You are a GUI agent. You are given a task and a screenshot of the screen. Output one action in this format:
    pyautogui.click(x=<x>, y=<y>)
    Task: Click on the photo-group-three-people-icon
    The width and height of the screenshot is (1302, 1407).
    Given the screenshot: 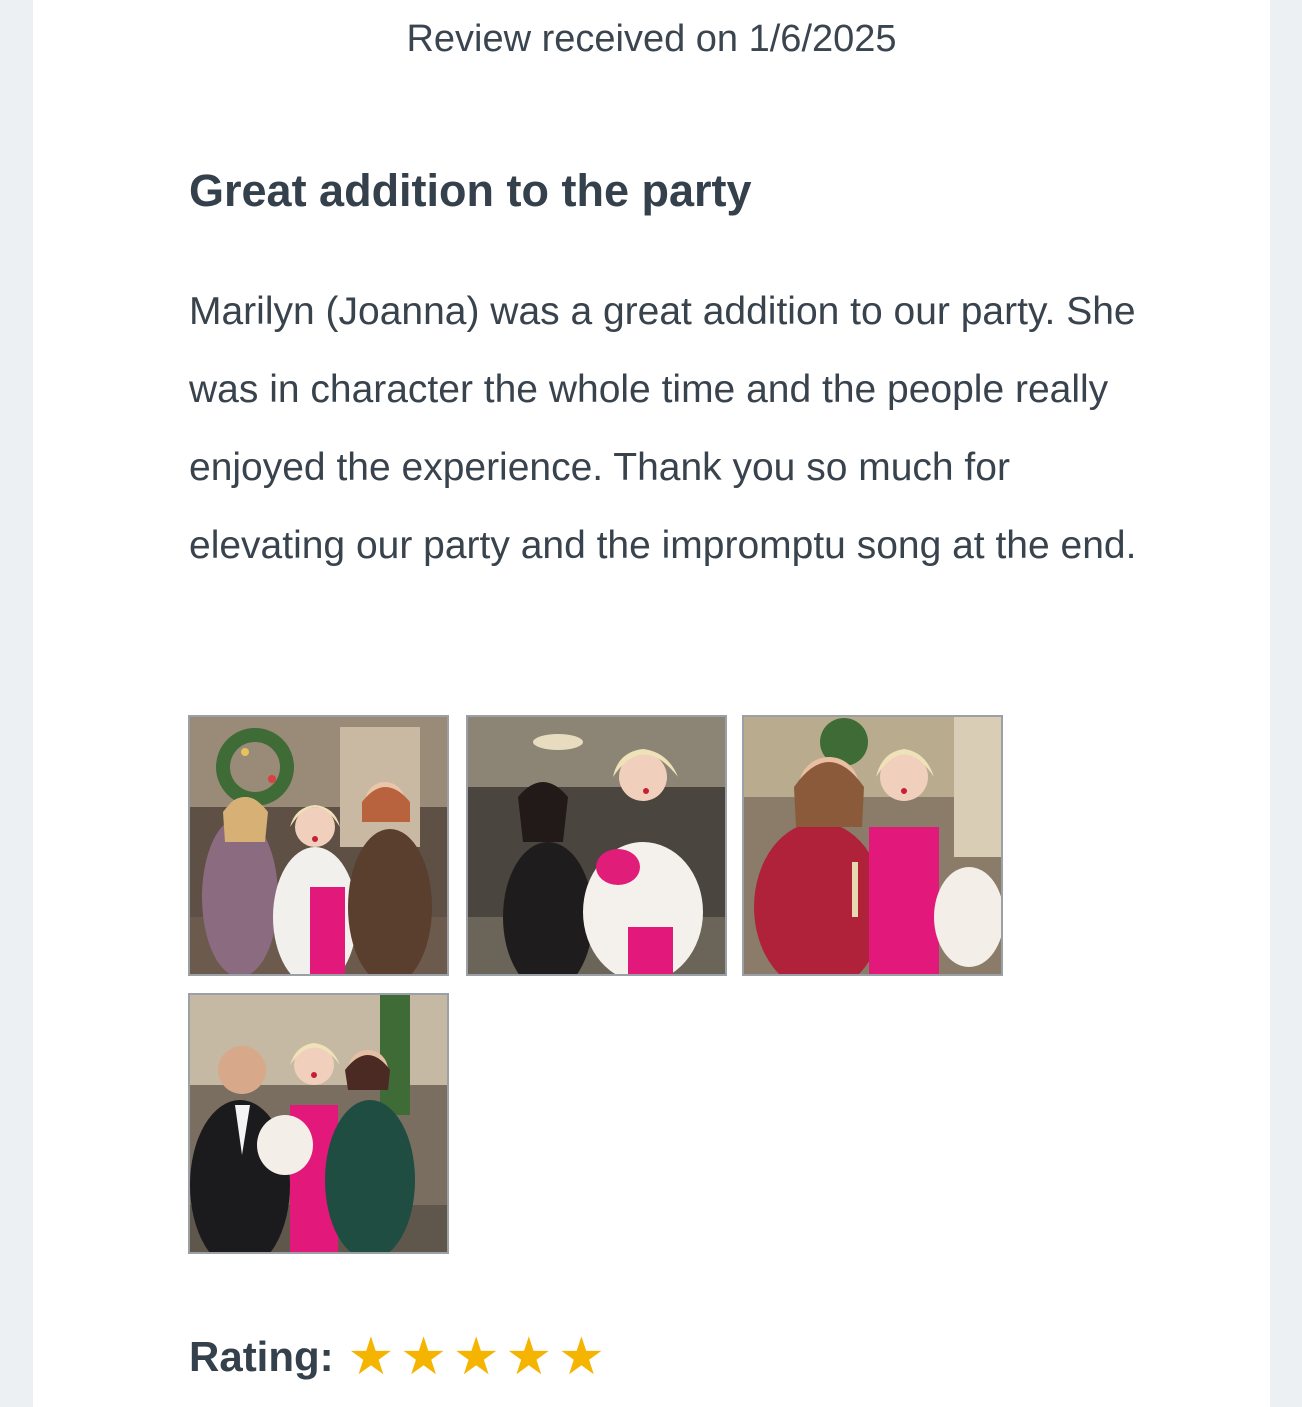 What is the action you would take?
    pyautogui.click(x=318, y=1123)
    